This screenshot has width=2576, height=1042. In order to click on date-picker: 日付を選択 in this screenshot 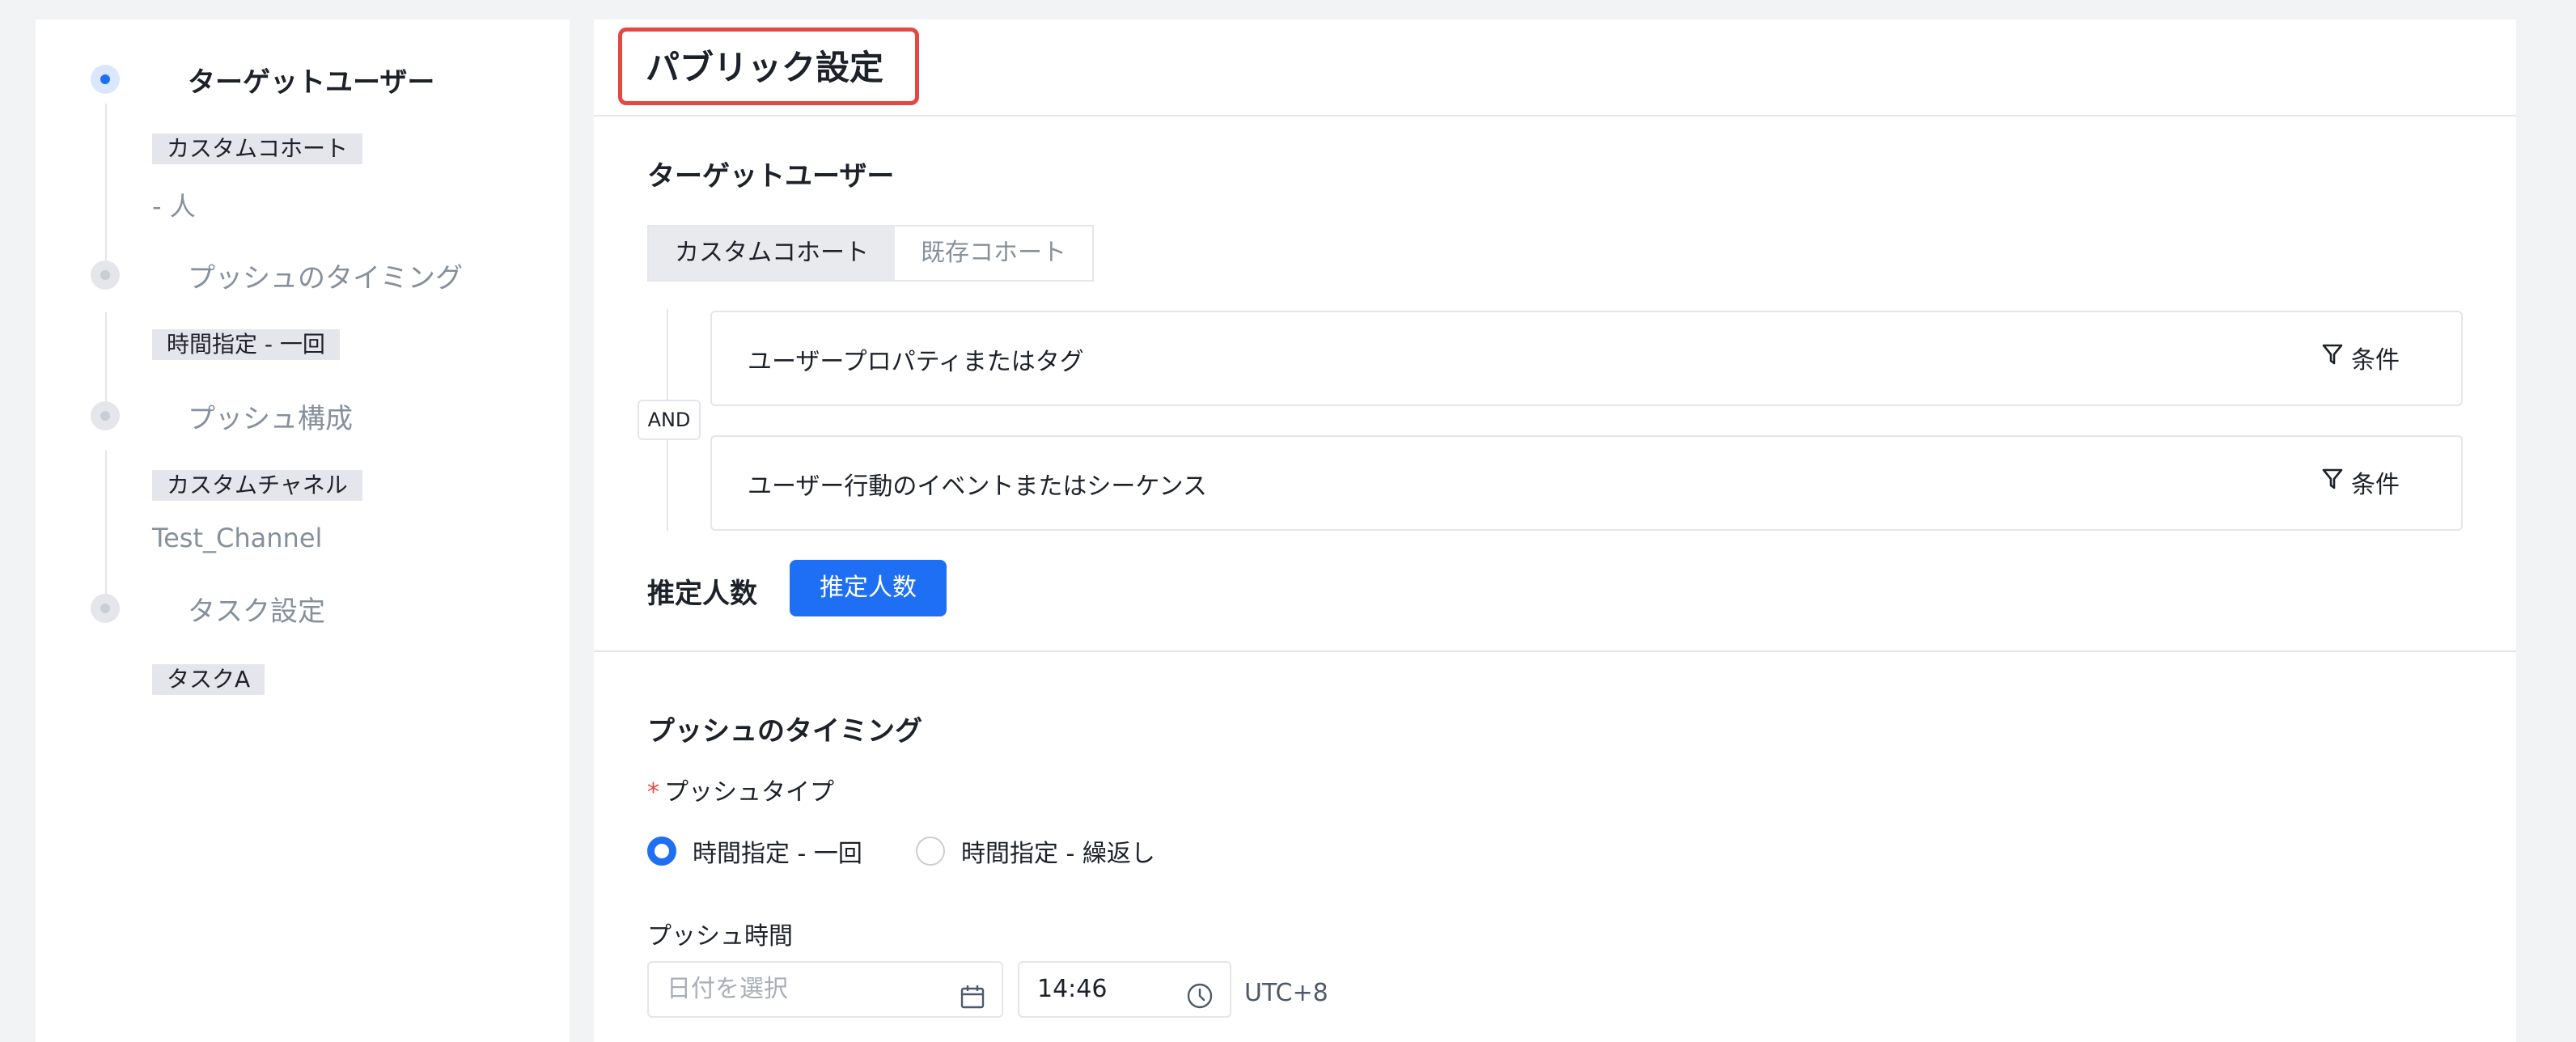, I will do `click(825, 989)`.